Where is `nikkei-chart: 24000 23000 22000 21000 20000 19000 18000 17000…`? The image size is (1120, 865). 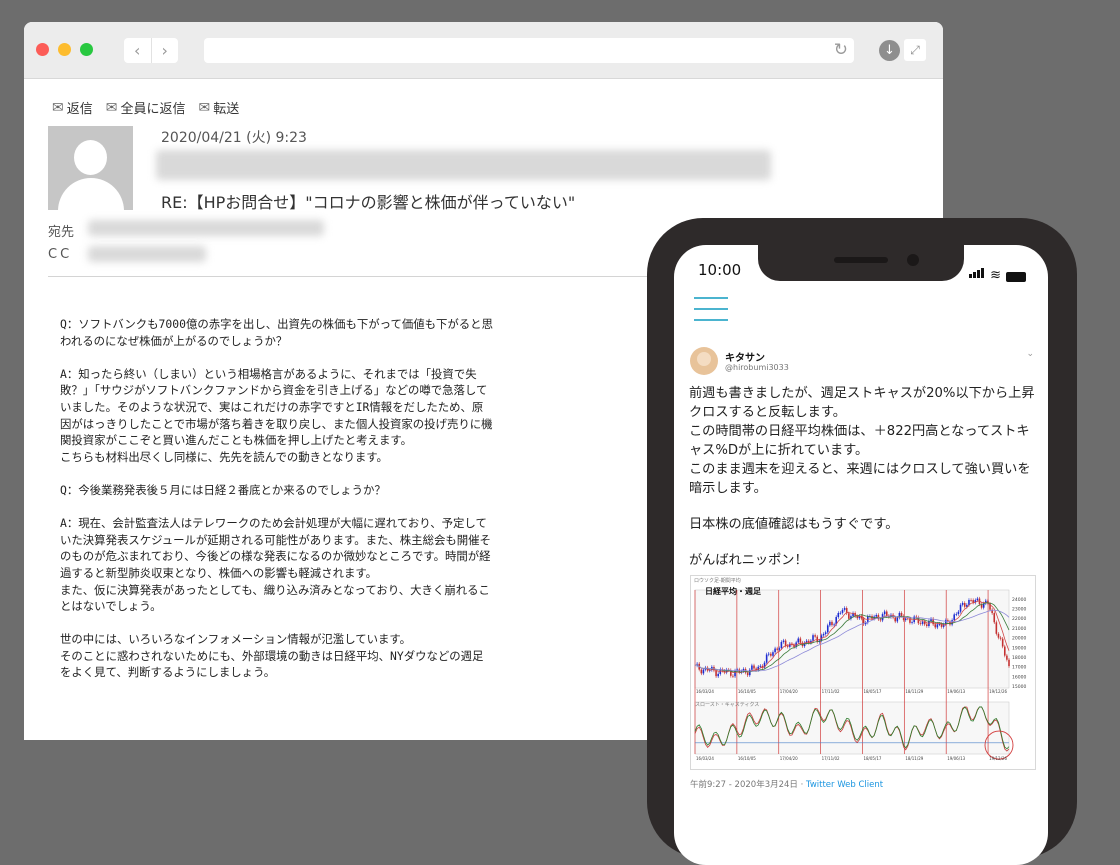 nikkei-chart: 24000 23000 22000 21000 20000 19000 18000 17000… is located at coordinates (863, 672).